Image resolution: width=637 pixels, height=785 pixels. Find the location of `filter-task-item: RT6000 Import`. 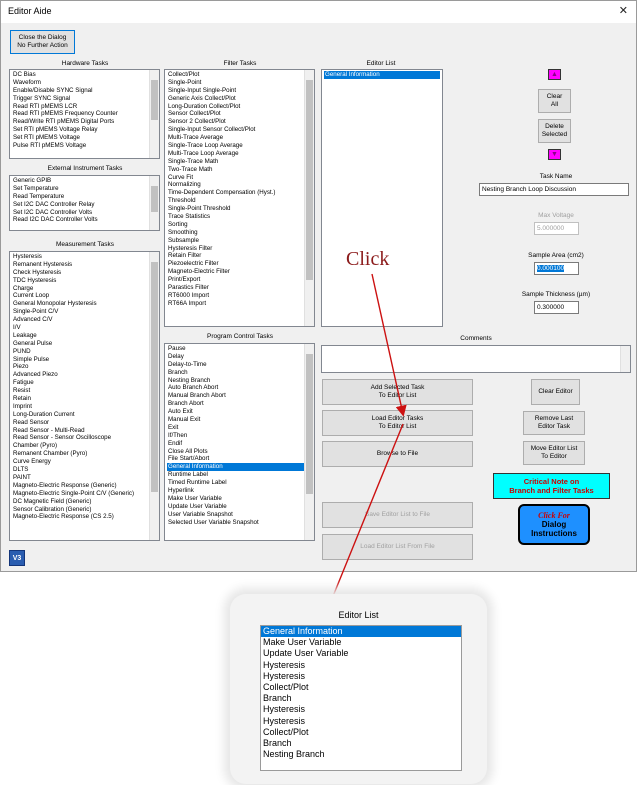

filter-task-item: RT6000 Import is located at coordinates (235, 296).